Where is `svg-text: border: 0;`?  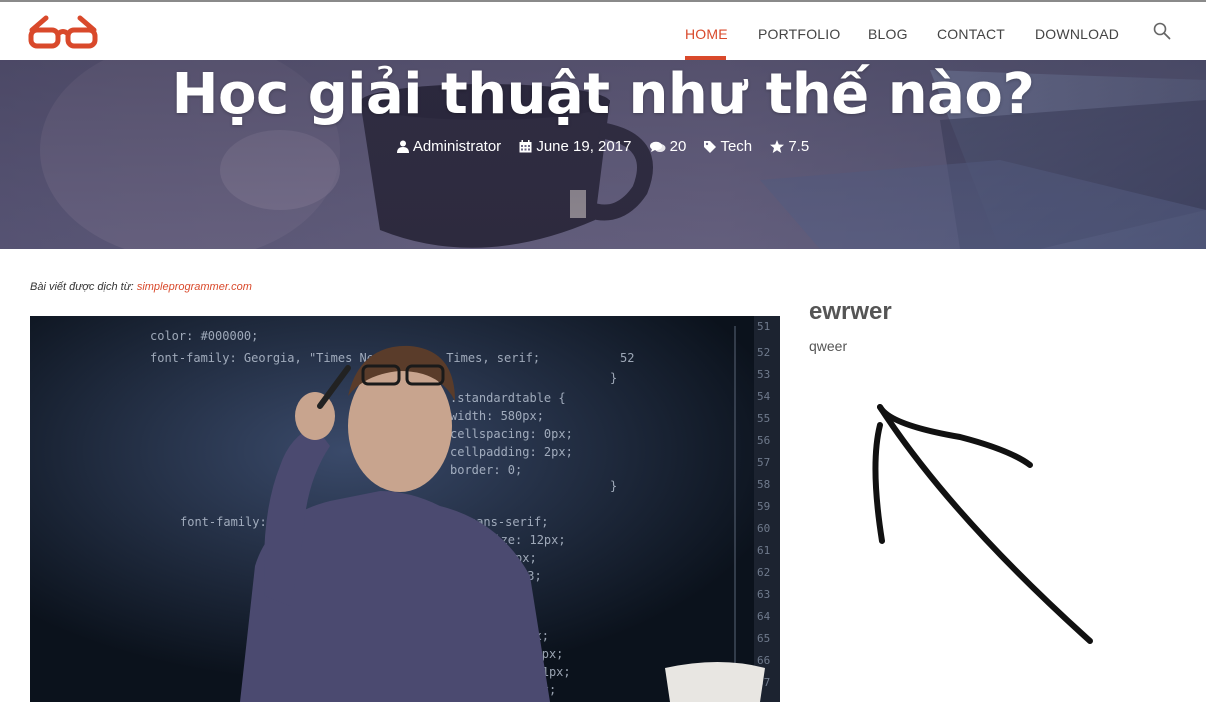 svg-text: border: 0; is located at coordinates (486, 470).